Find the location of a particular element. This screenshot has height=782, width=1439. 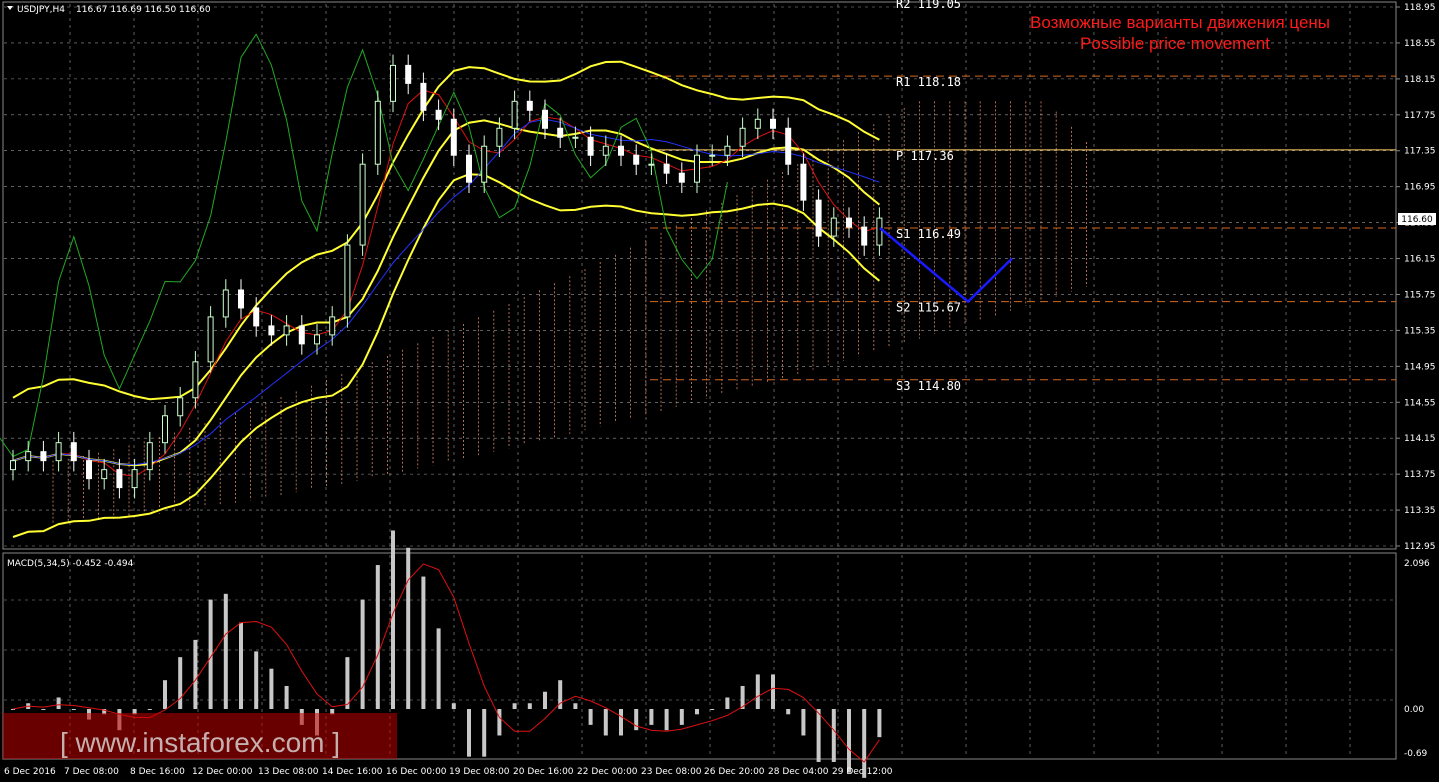

time-tick-label: 16 Dec 00:00 is located at coordinates (416, 772).